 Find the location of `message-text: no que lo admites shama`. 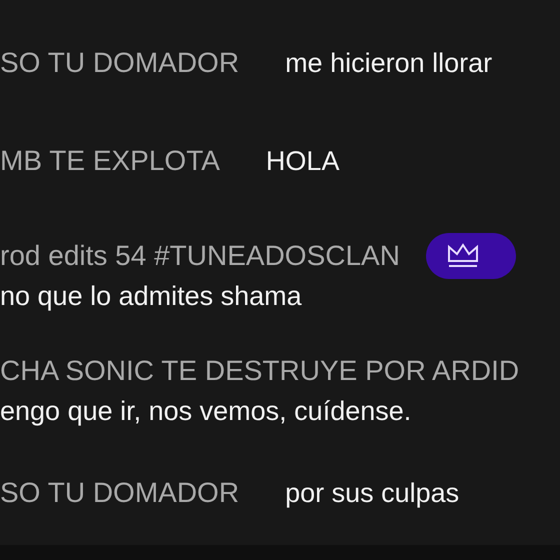

message-text: no que lo admites shama is located at coordinates (151, 296).